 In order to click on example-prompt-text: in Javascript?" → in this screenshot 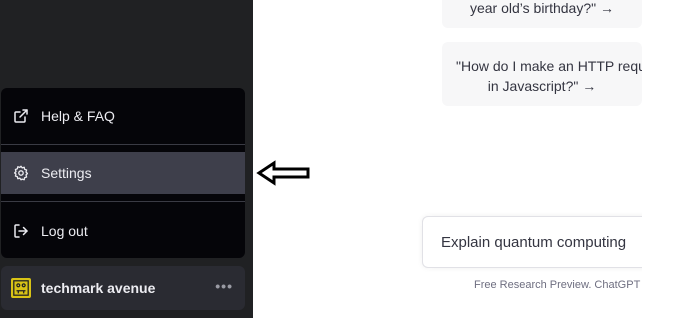, I will do `click(542, 86)`.